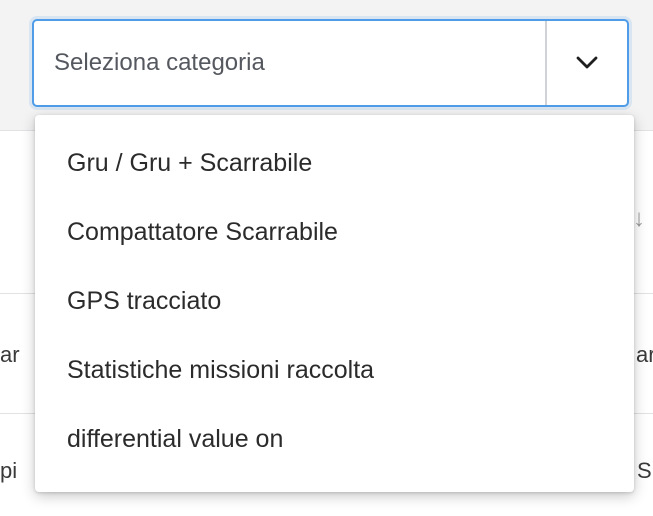 This screenshot has height=516, width=653. I want to click on category-option: Compattatore Scarrabile, so click(334, 240).